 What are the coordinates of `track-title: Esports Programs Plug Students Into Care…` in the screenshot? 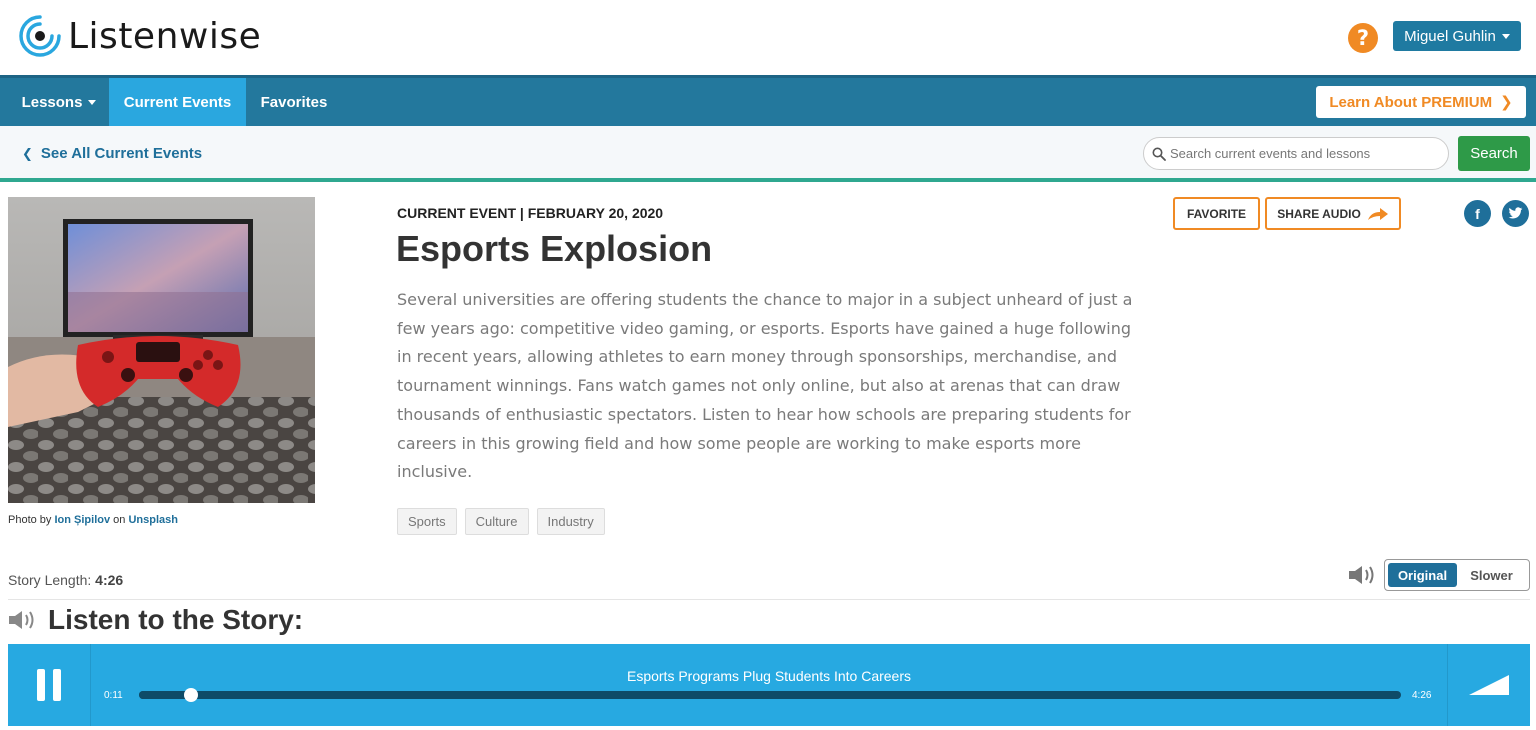 It's located at (769, 676).